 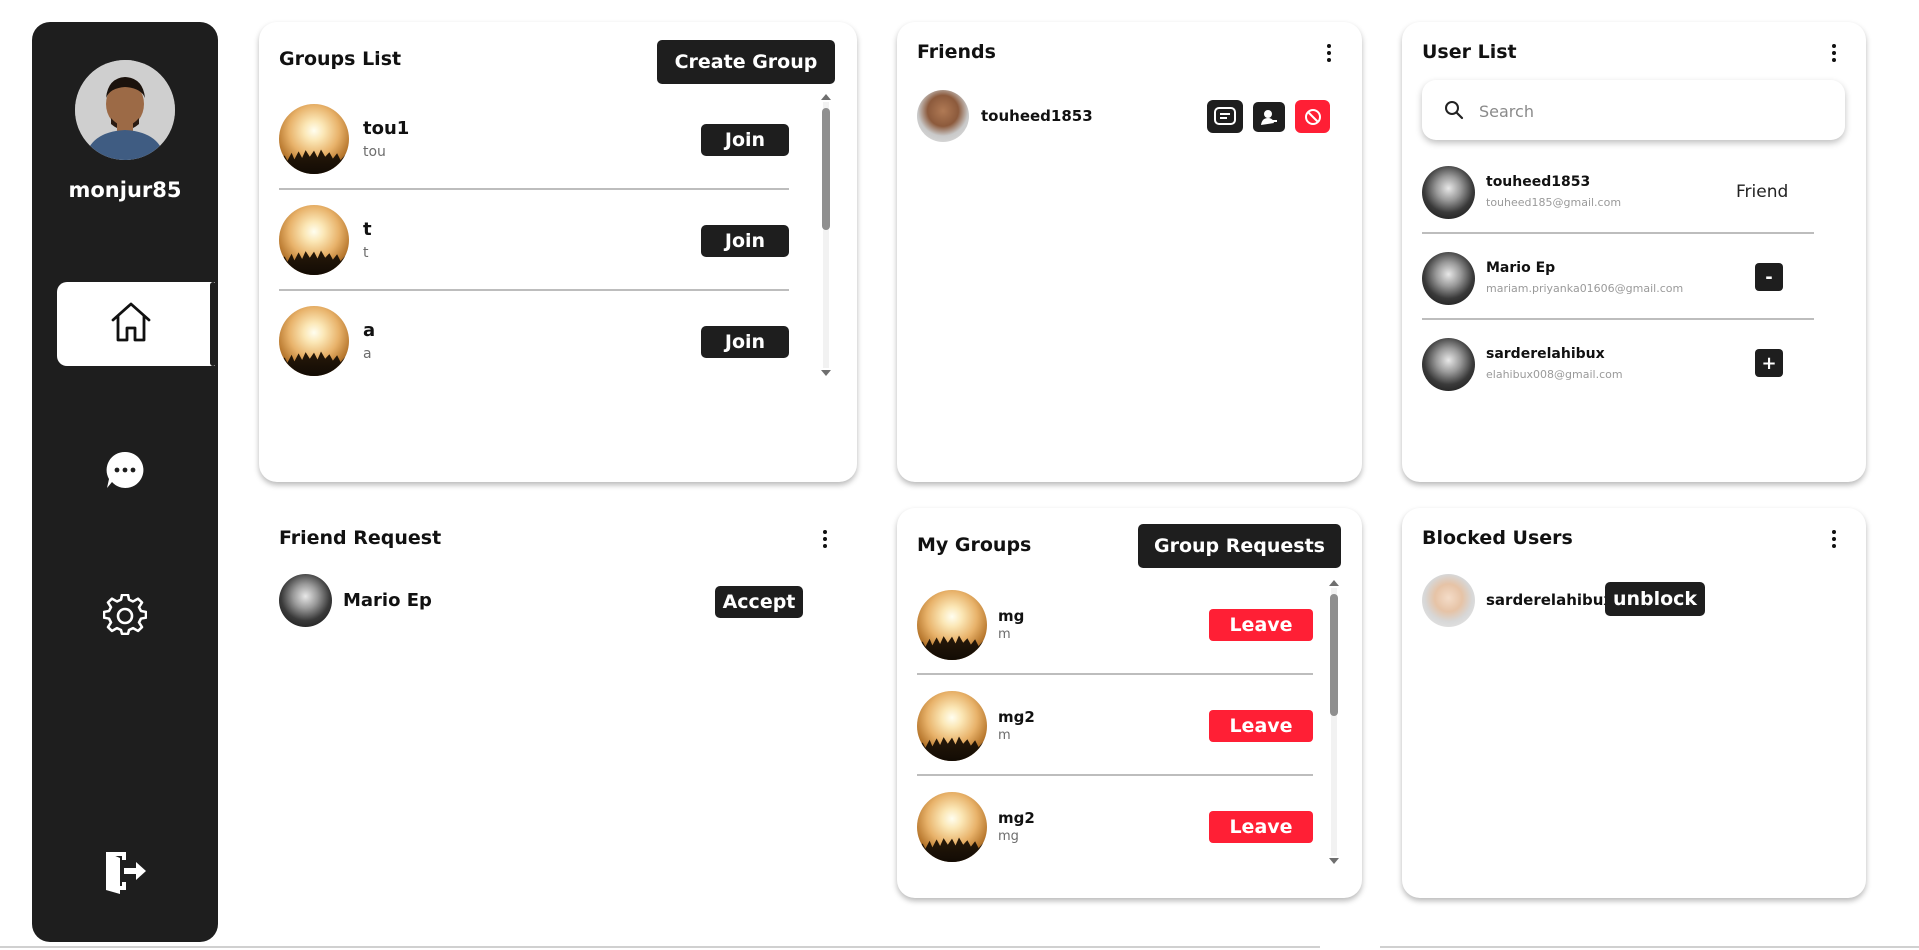 I want to click on user-name: touheed1853, so click(x=1538, y=182).